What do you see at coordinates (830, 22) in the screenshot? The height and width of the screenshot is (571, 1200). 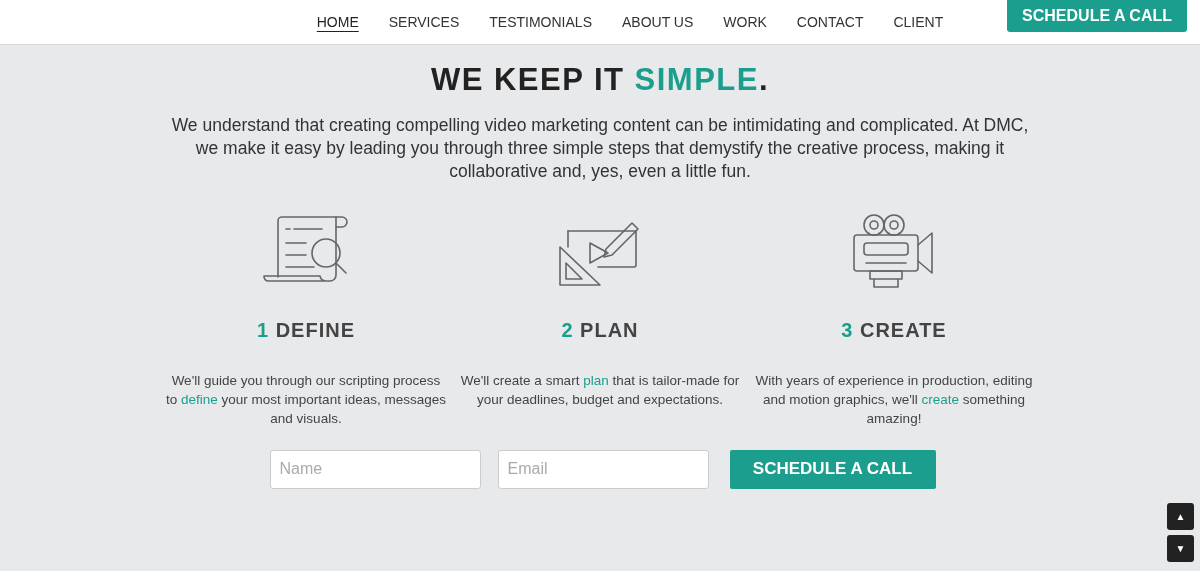 I see `nav-link: CONTACT` at bounding box center [830, 22].